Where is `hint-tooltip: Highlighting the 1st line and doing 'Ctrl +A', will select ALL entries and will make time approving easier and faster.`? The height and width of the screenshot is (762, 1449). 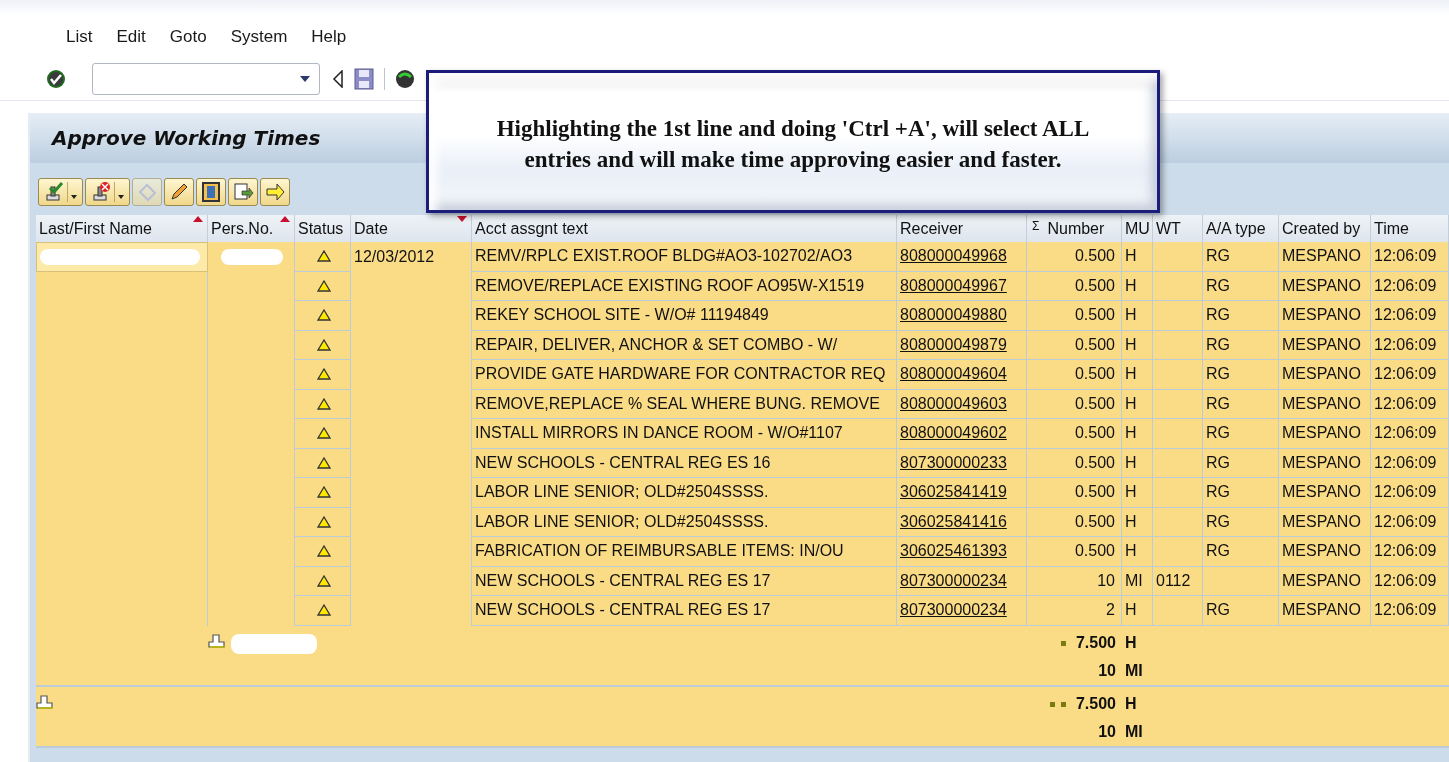 hint-tooltip: Highlighting the 1st line and doing 'Ctrl +A', will select ALL entries and will make time approving easier and faster. is located at coordinates (793, 141).